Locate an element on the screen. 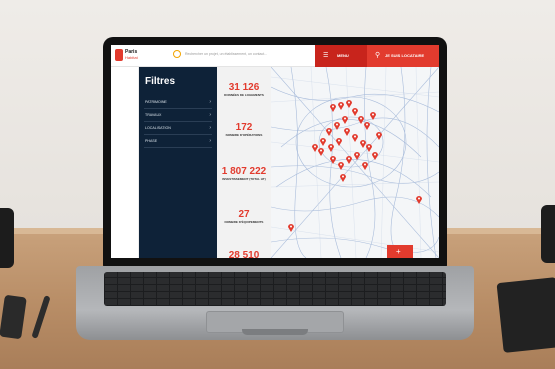 This screenshot has width=555, height=369. mug-right is located at coordinates (548, 234).